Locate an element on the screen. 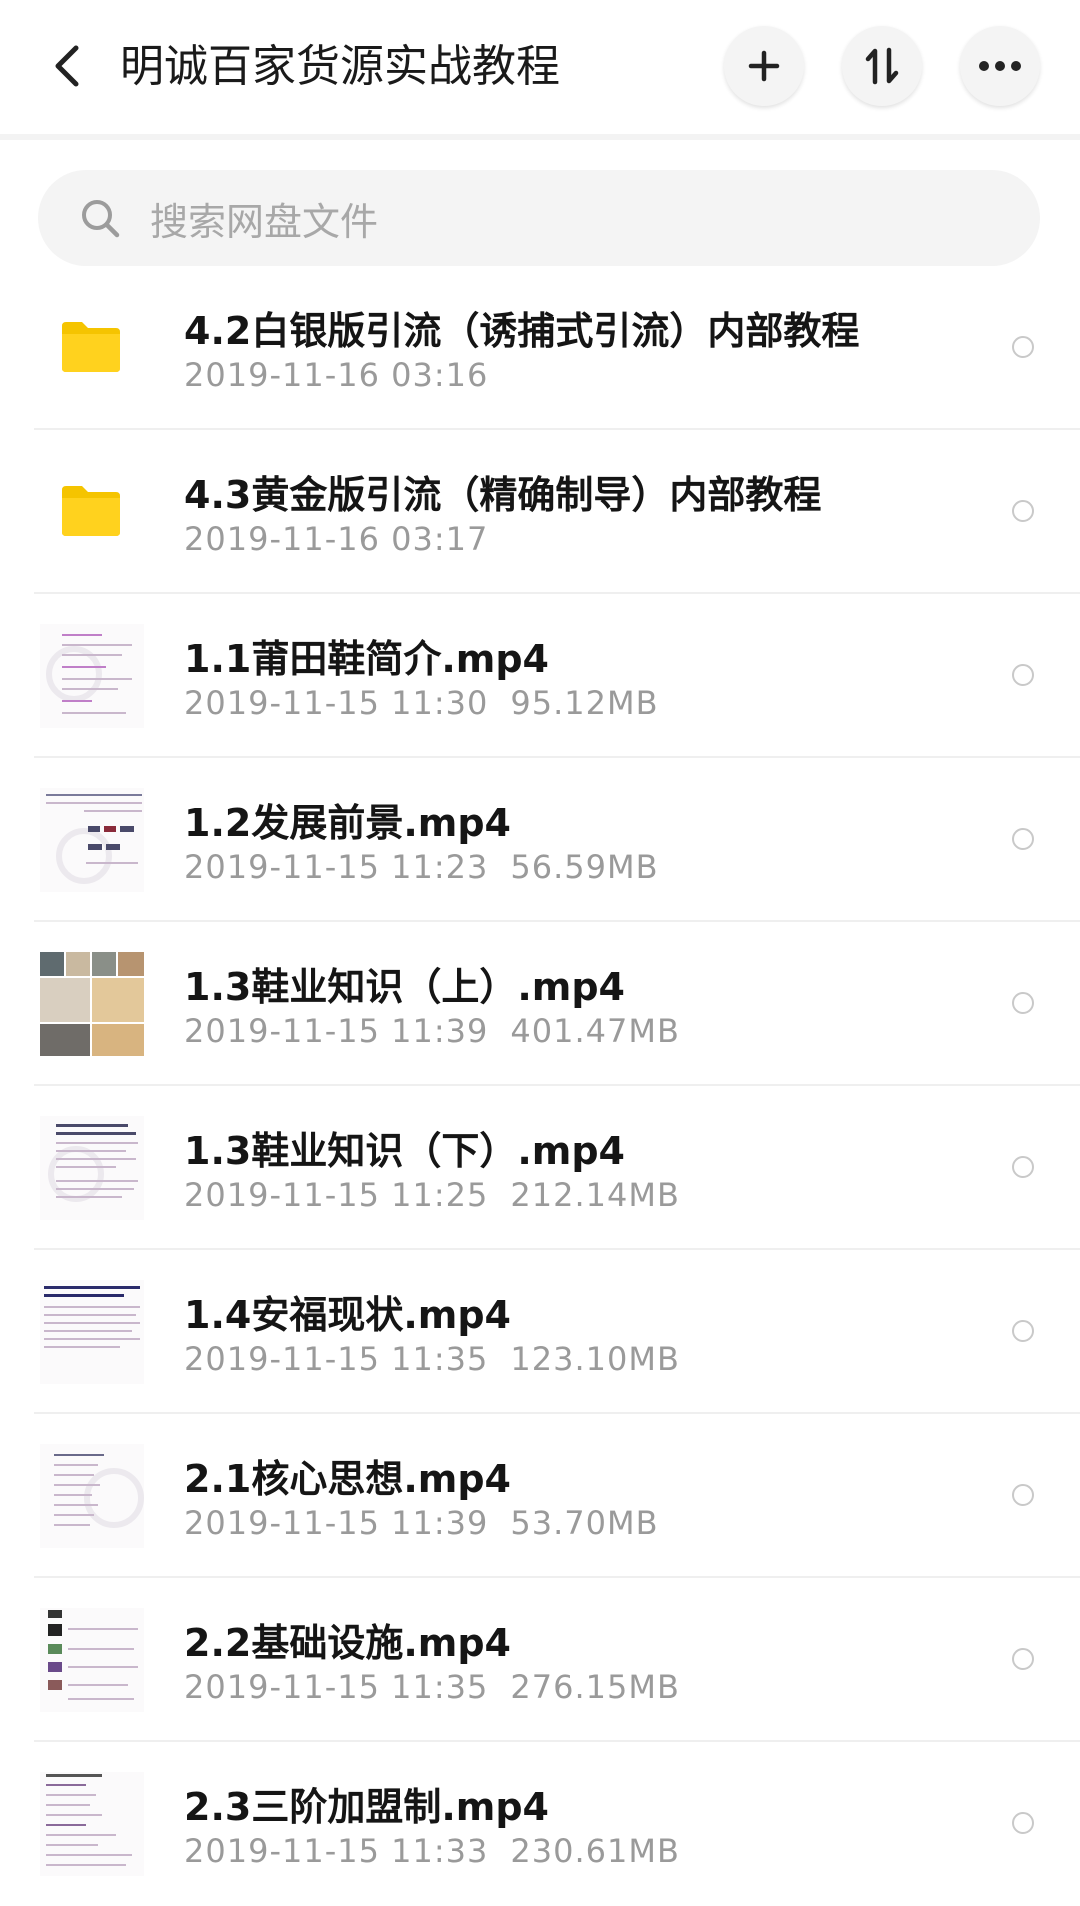 The image size is (1080, 1906). file-name: 2.3三阶加盟制.mp4 is located at coordinates (366, 1807).